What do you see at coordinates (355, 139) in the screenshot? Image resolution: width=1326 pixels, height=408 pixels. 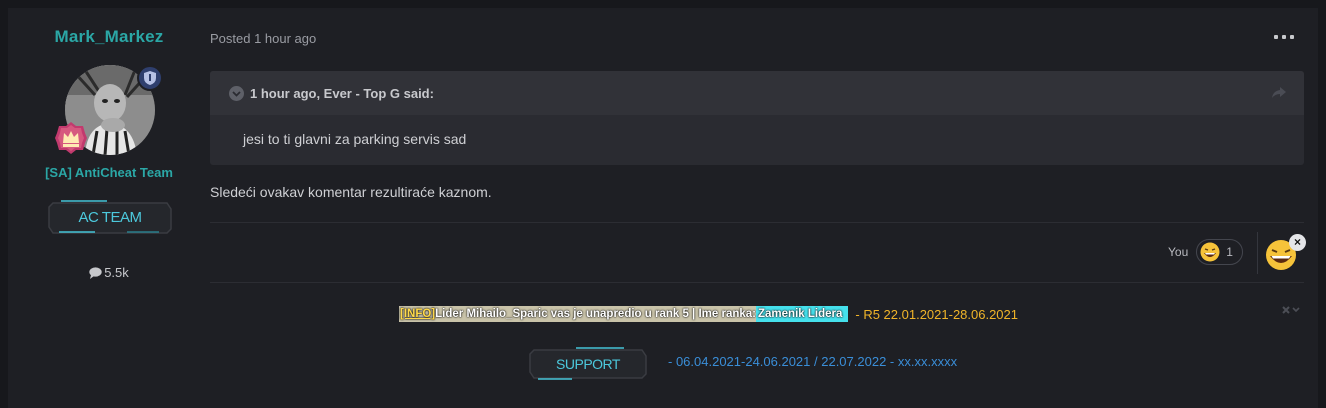 I see `quote-text: jesi to ti glavni za parking servis sad` at bounding box center [355, 139].